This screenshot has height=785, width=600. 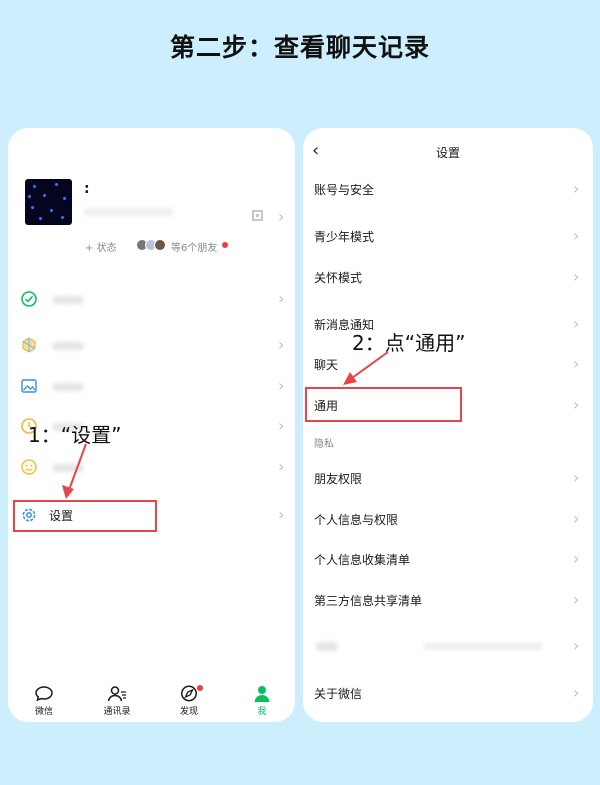 What do you see at coordinates (448, 519) in the screenshot?
I see `settings-item-personal-info: 个人信息与权限 ›` at bounding box center [448, 519].